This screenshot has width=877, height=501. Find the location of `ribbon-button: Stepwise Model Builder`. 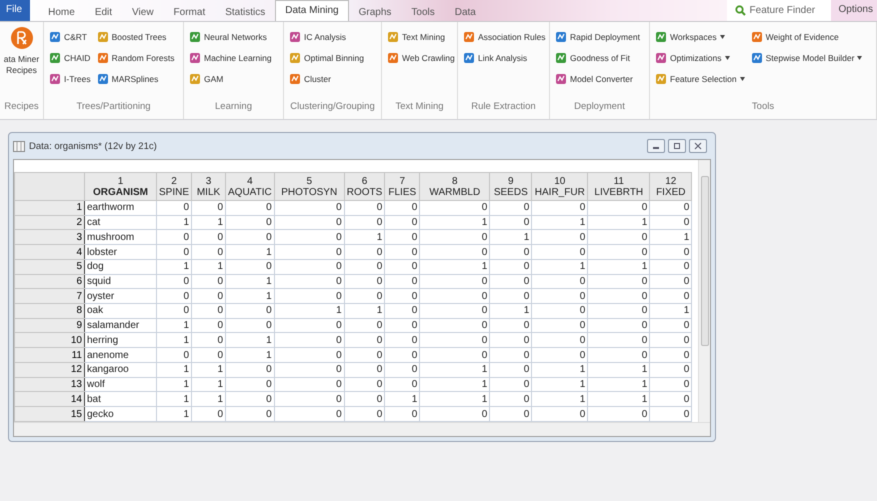

ribbon-button: Stepwise Model Builder is located at coordinates (806, 57).